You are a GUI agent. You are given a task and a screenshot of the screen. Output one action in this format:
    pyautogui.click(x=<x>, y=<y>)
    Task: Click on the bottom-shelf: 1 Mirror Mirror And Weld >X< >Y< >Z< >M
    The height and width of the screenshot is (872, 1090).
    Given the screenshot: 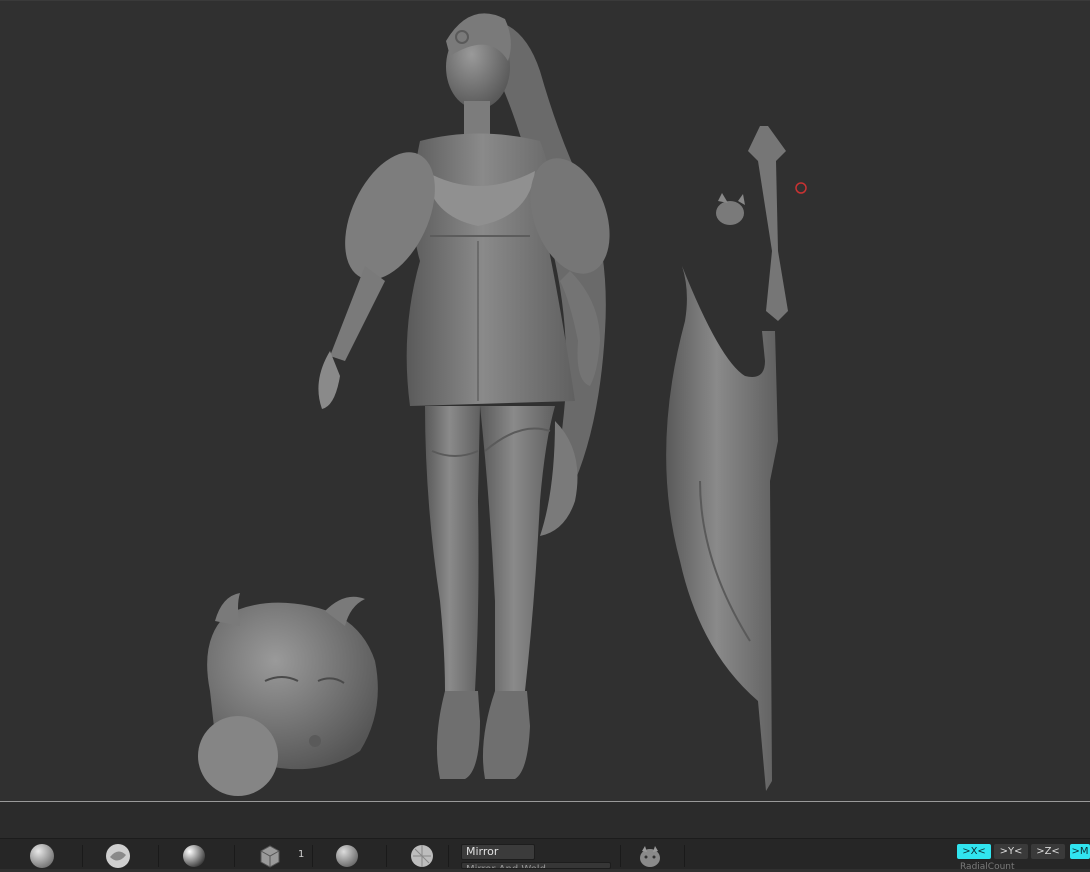 What is the action you would take?
    pyautogui.click(x=545, y=853)
    